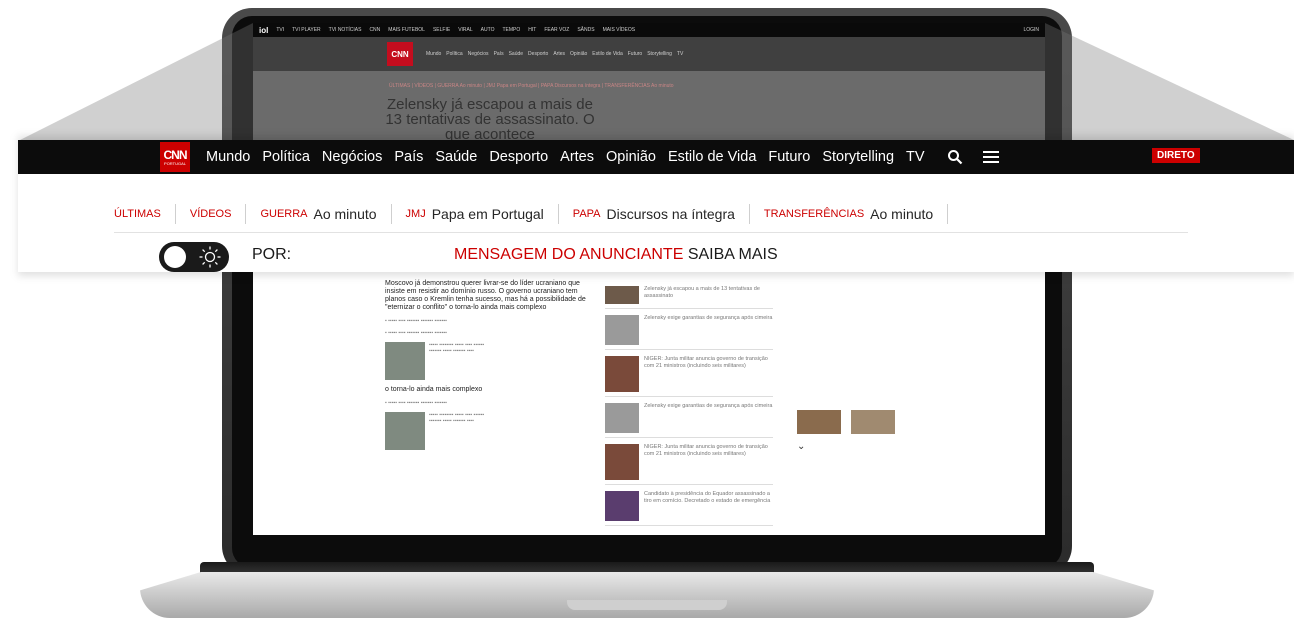 The image size is (1294, 632). What do you see at coordinates (1176, 155) in the screenshot?
I see `live-button: DIRETO` at bounding box center [1176, 155].